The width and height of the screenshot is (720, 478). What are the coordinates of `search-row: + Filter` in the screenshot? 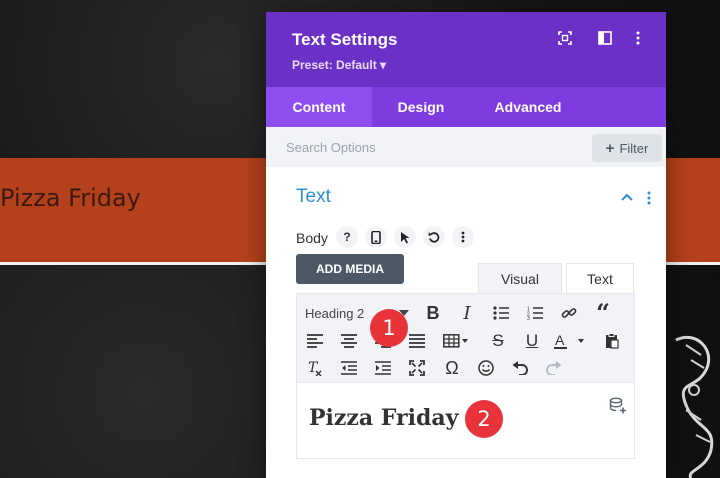 It's located at (466, 147).